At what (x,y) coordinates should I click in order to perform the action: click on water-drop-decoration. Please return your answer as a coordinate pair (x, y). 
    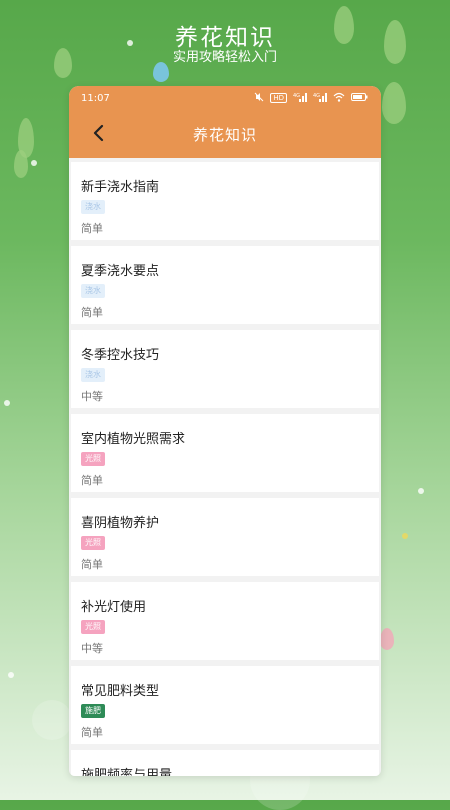
    Looking at the image, I should click on (161, 72).